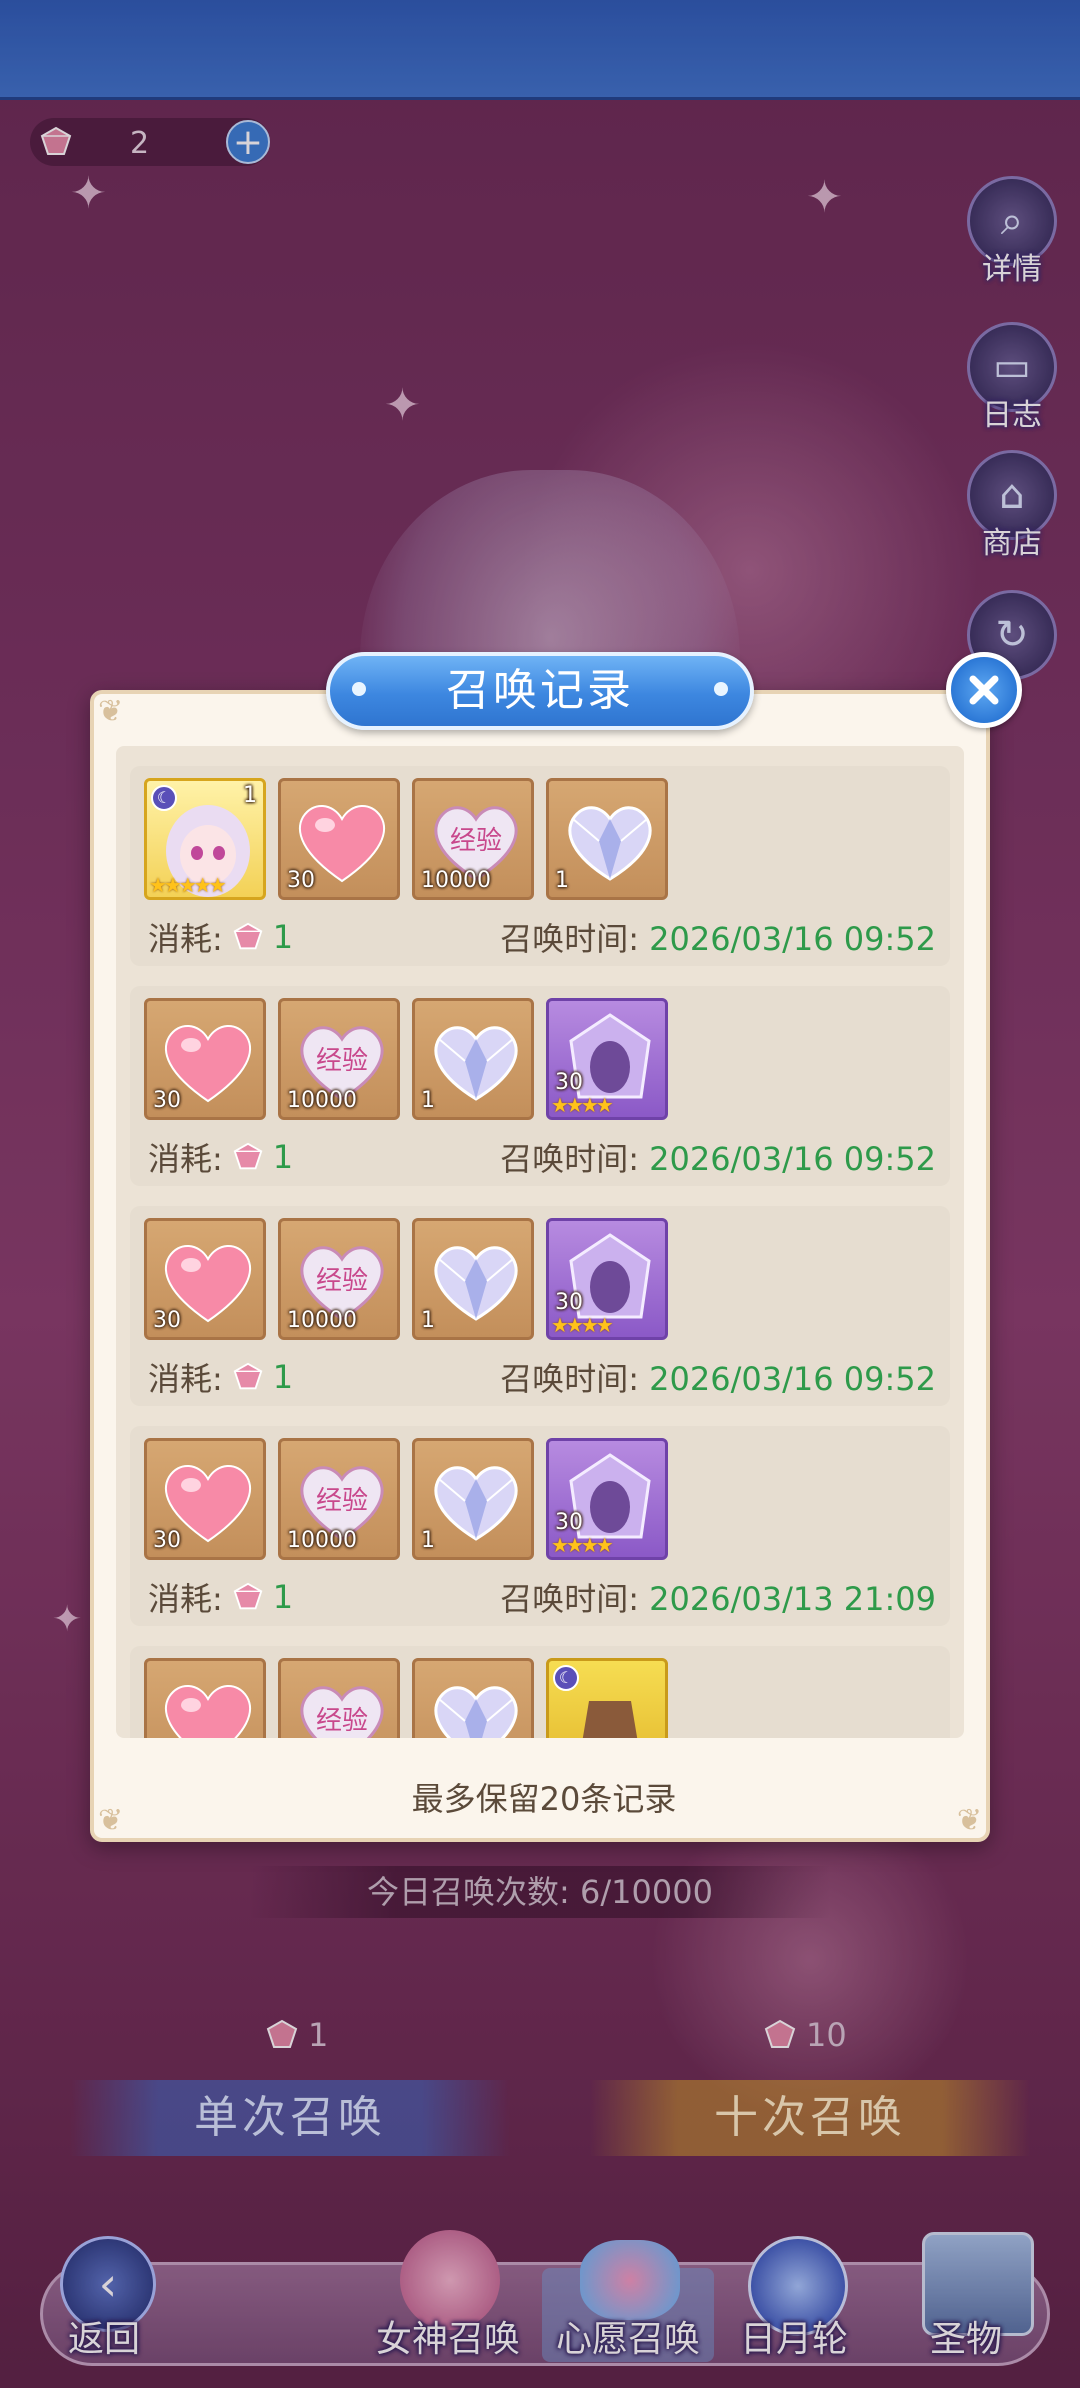  What do you see at coordinates (544, 1799) in the screenshot?
I see `record-limit-note: 最多保留20条记录` at bounding box center [544, 1799].